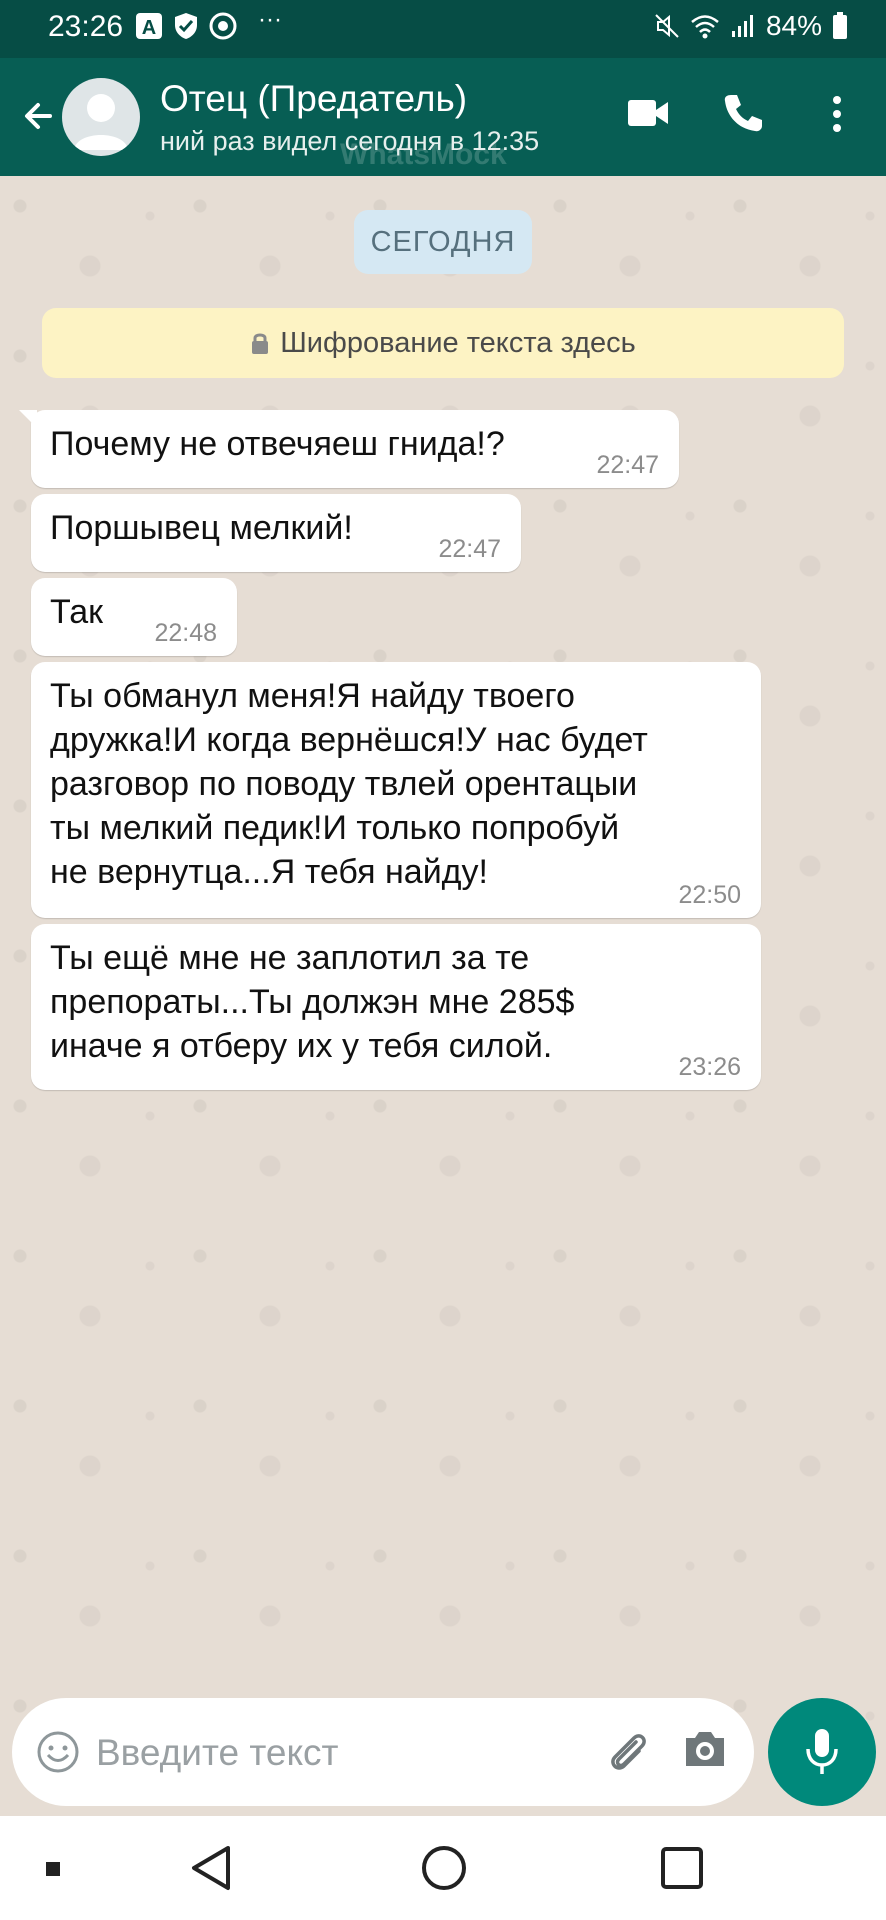  I want to click on encryption-notice: Шифрование текста здесь, so click(443, 343).